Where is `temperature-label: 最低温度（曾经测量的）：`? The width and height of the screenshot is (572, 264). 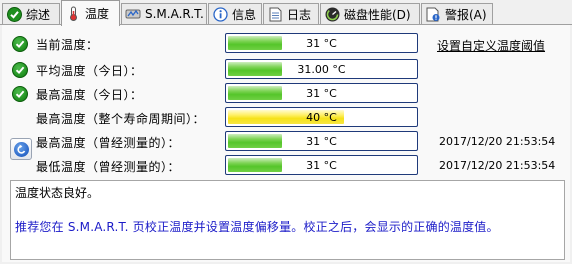
temperature-label: 最低温度（曾经测量的）： is located at coordinates (108, 167).